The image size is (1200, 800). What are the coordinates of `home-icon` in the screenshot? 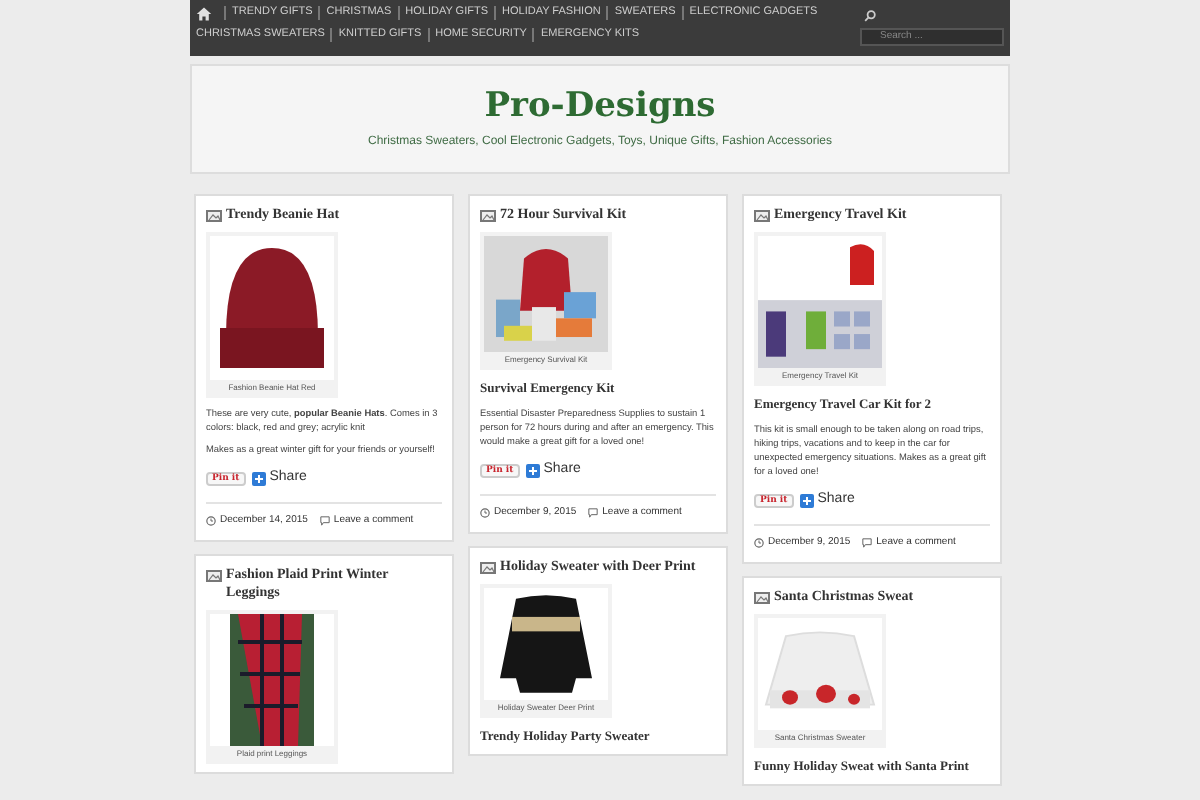 It's located at (204, 13).